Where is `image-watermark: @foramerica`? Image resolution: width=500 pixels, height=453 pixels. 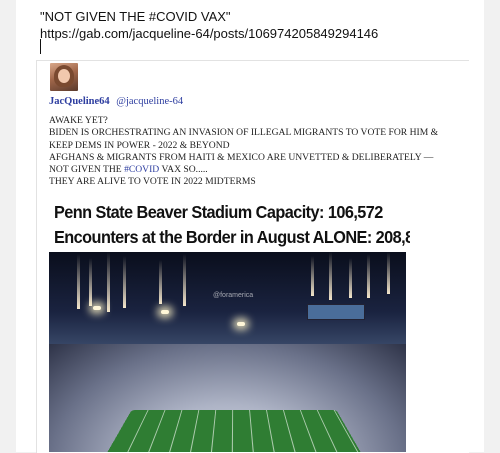
image-watermark: @foramerica is located at coordinates (233, 295).